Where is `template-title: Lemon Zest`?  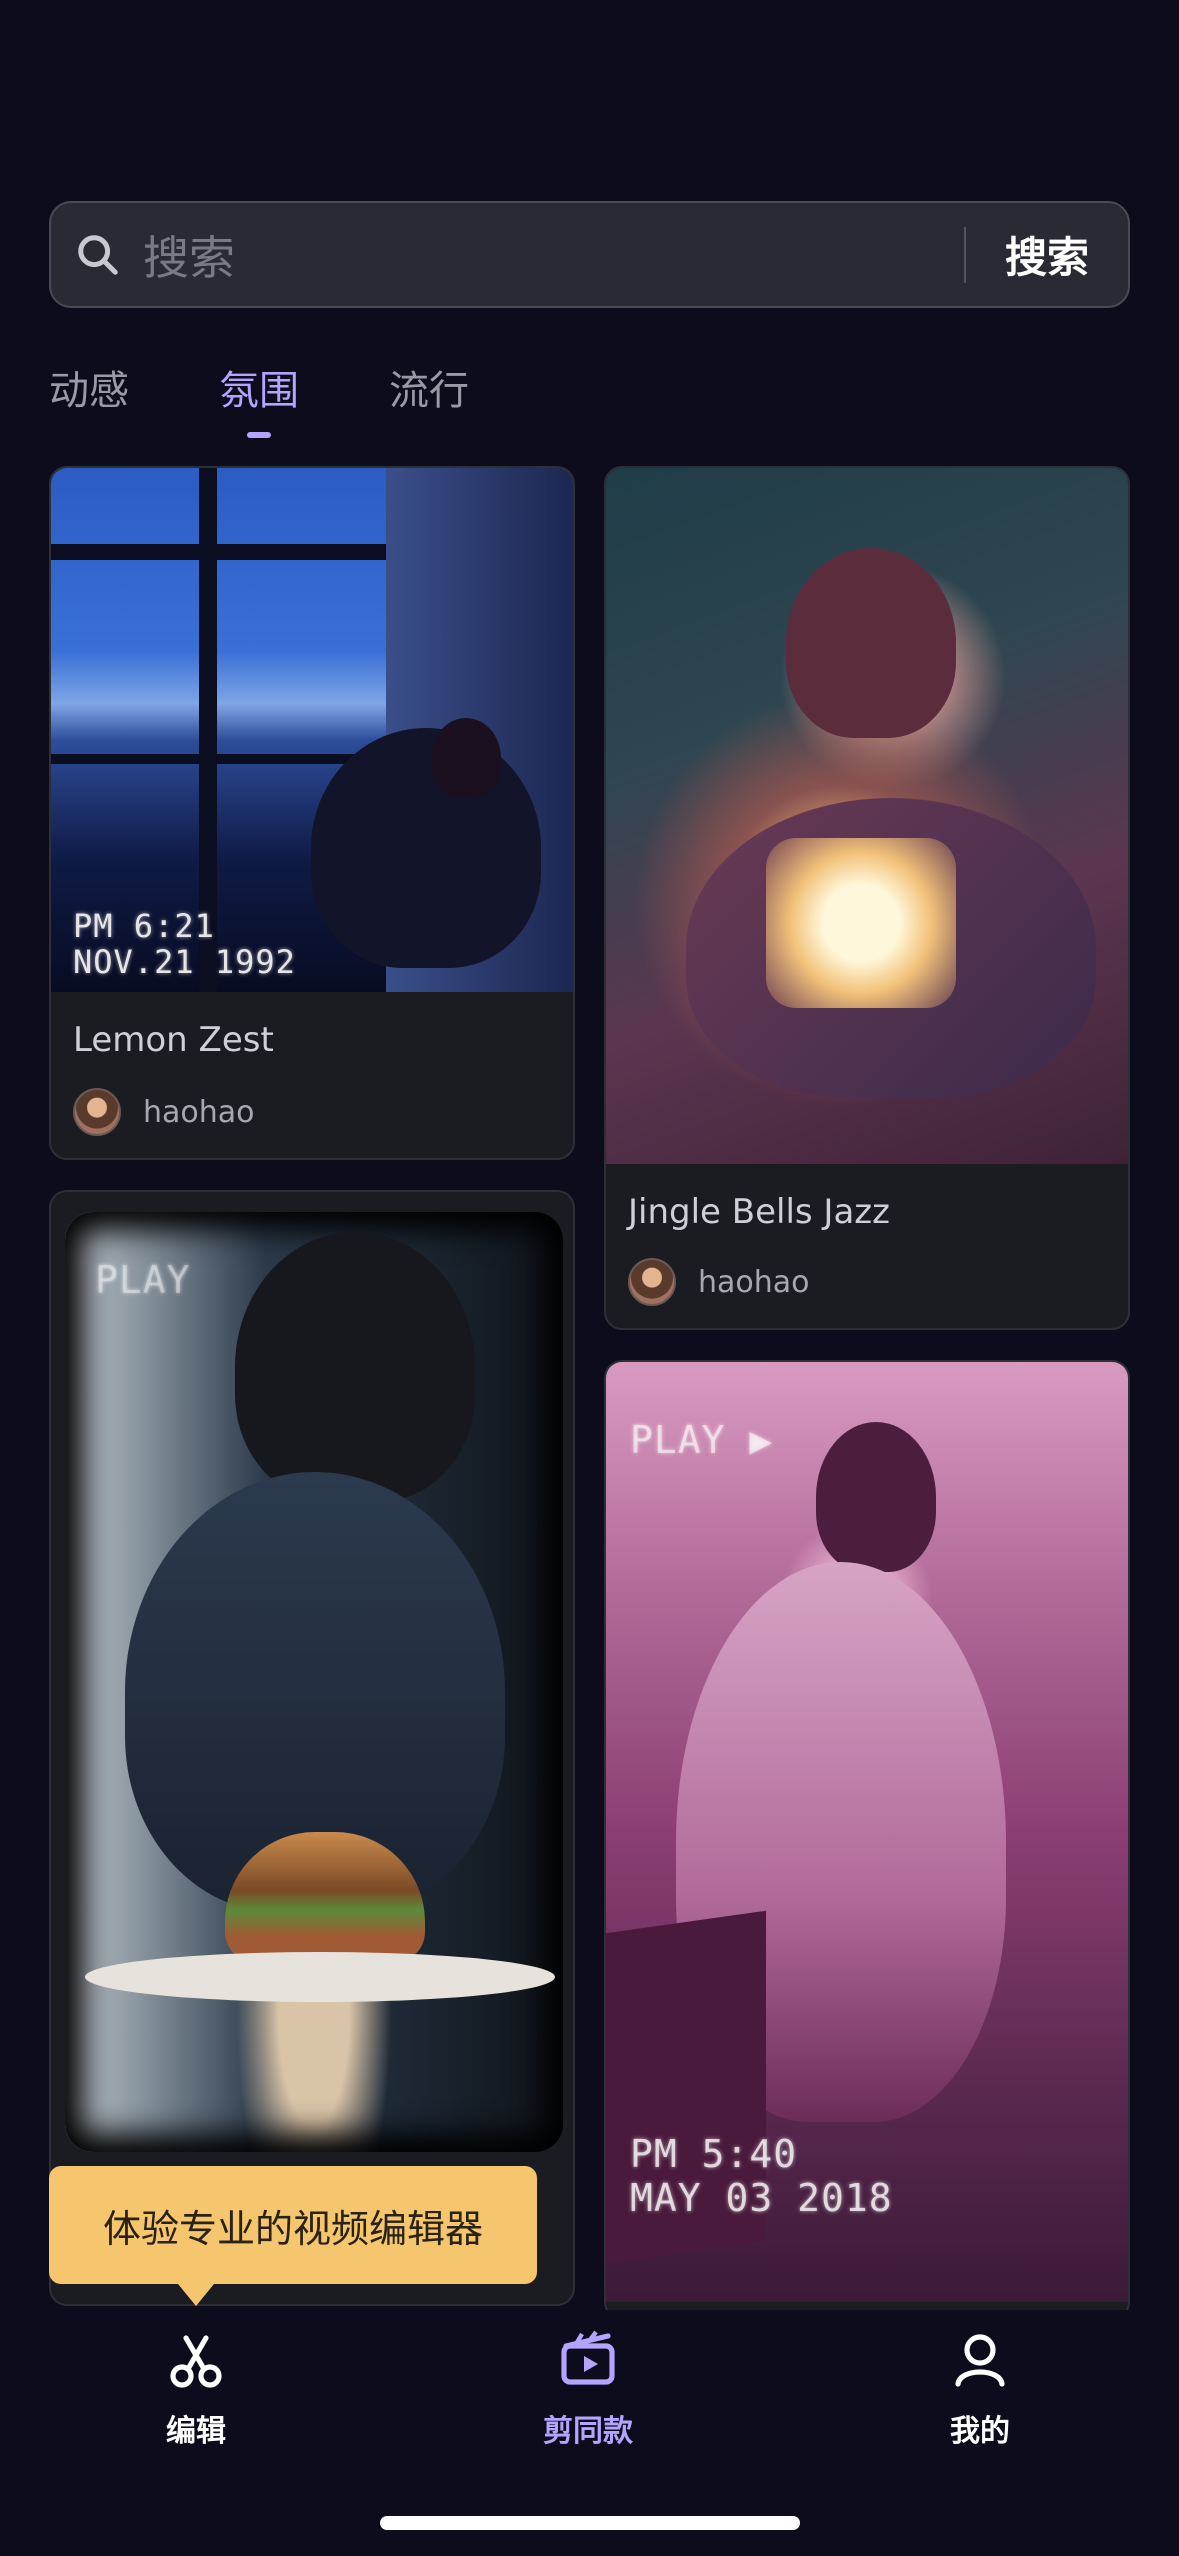
template-title: Lemon Zest is located at coordinates (173, 1040).